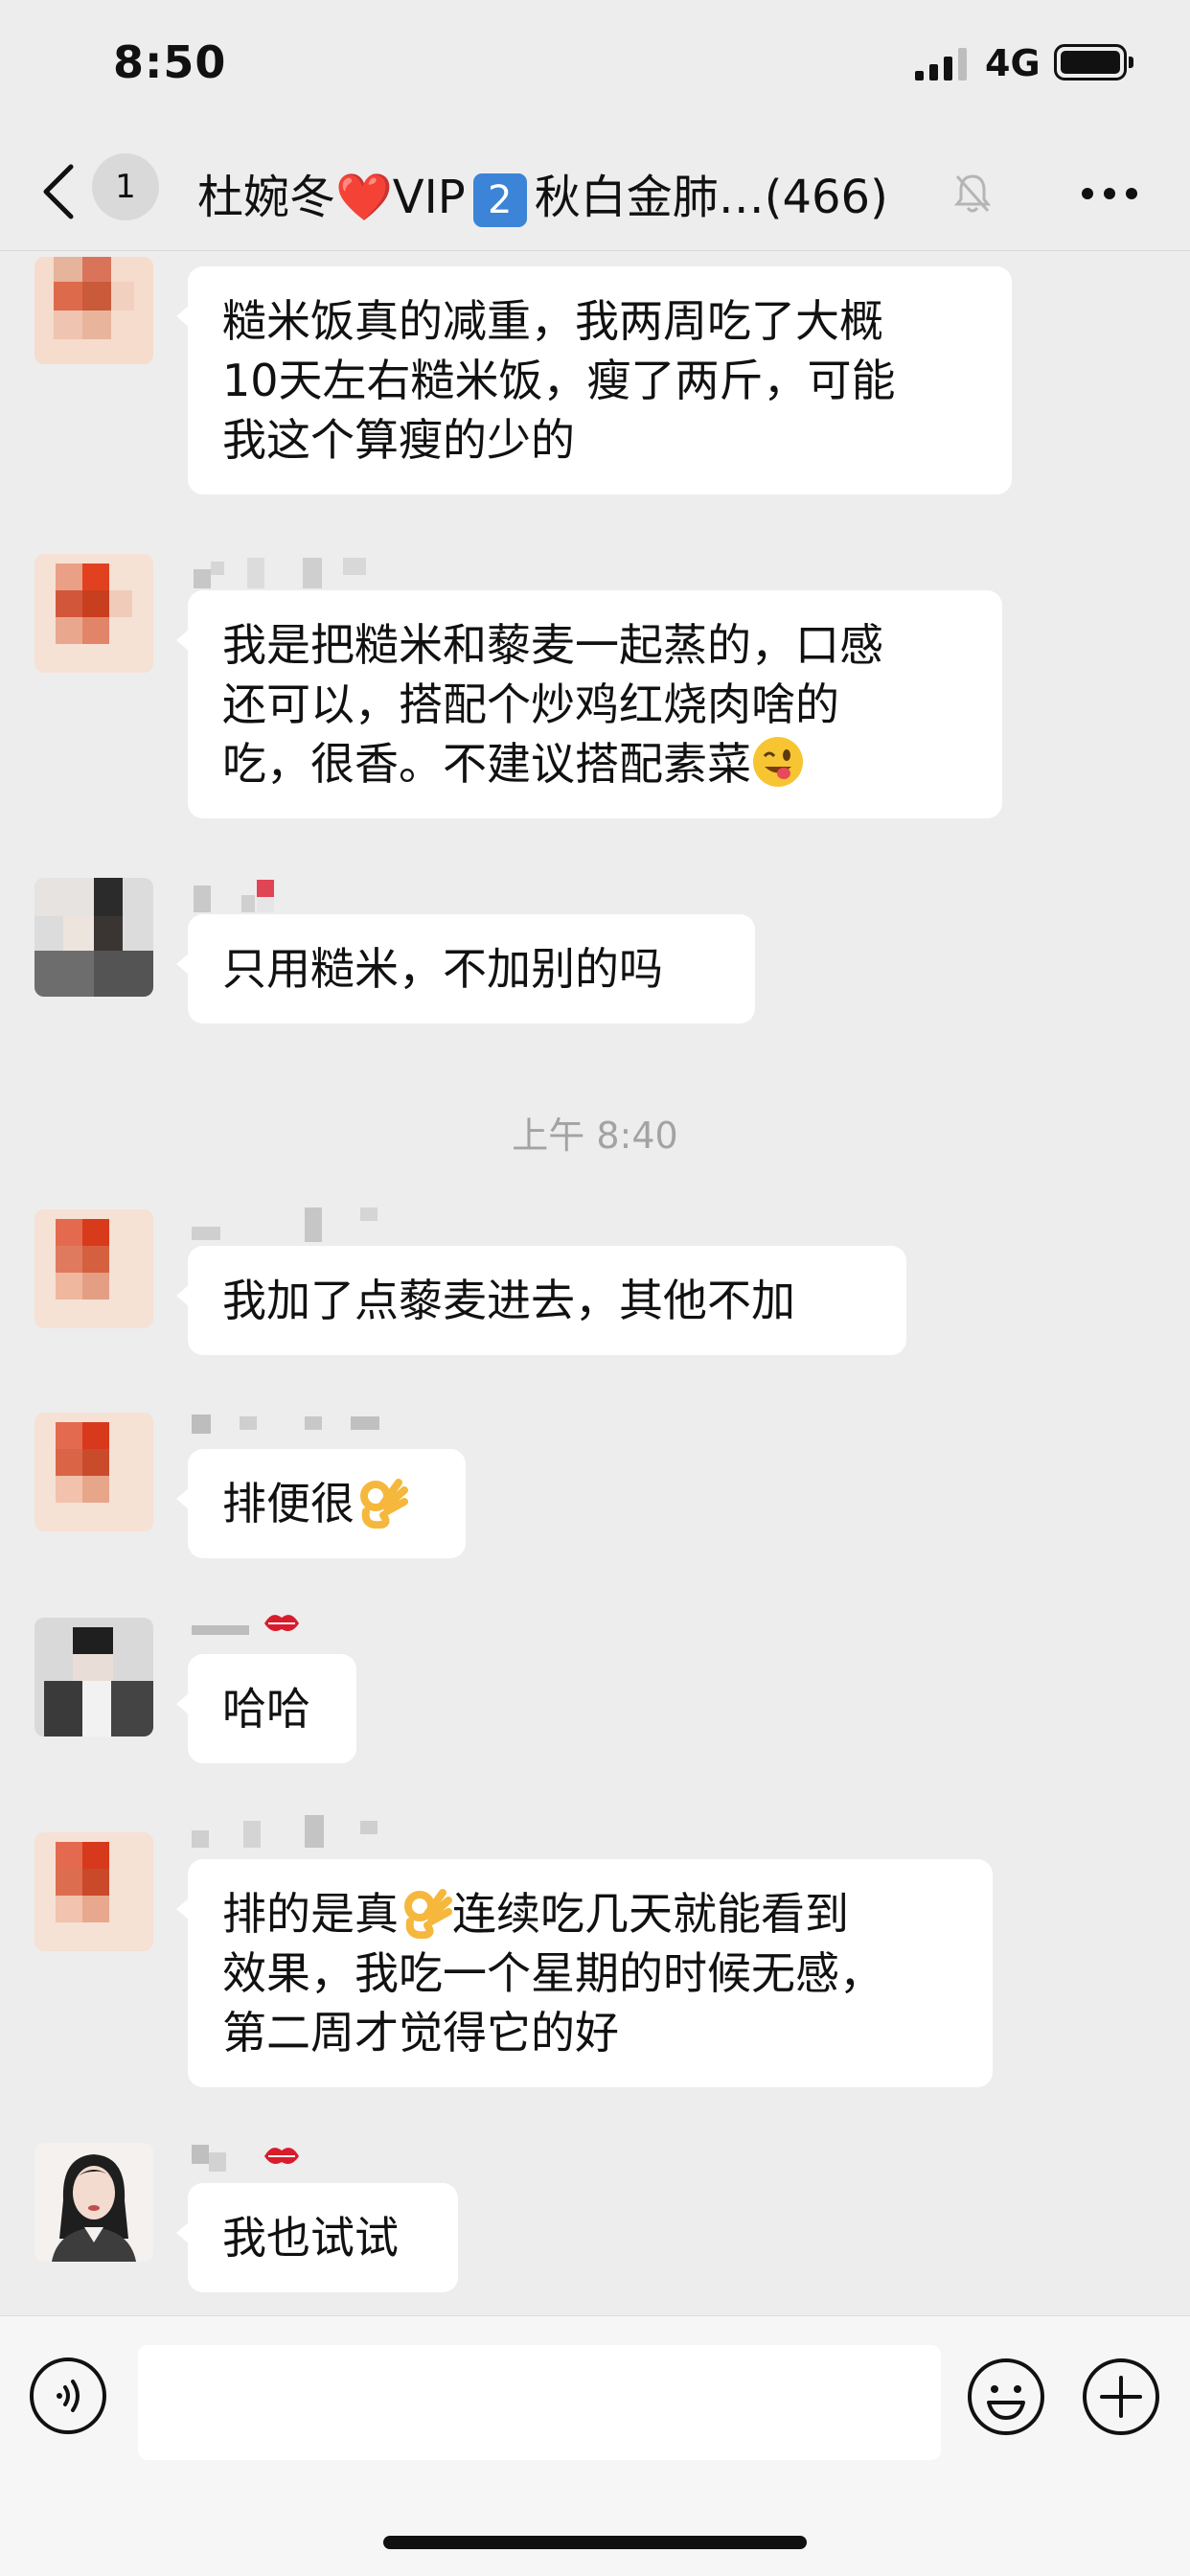 The image size is (1190, 2576). What do you see at coordinates (500, 200) in the screenshot?
I see `keycap-two-emoji: 2` at bounding box center [500, 200].